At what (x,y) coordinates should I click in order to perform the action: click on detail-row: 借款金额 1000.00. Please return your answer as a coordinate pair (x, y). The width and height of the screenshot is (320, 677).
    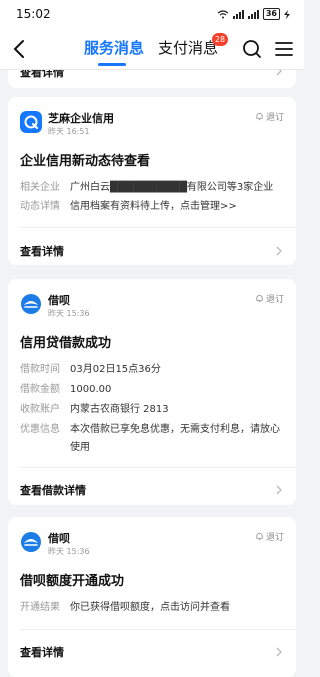
    Looking at the image, I should click on (152, 390).